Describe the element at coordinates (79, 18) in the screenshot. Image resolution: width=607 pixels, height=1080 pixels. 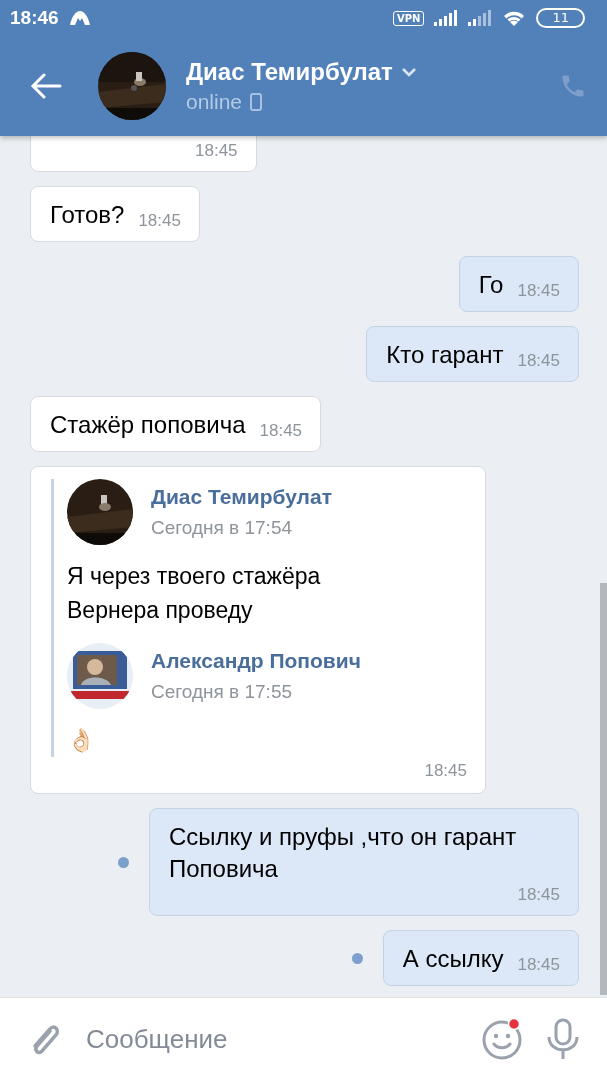
I see `mountain-icon` at that location.